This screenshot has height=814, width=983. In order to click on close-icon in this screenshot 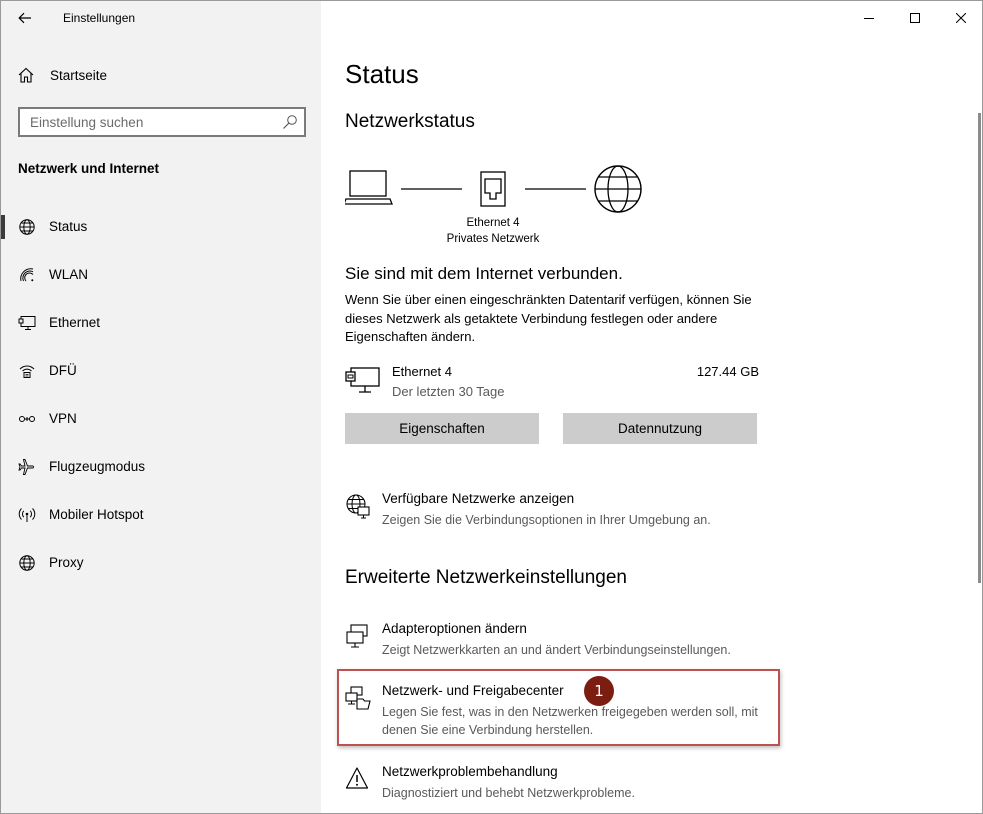, I will do `click(961, 18)`.